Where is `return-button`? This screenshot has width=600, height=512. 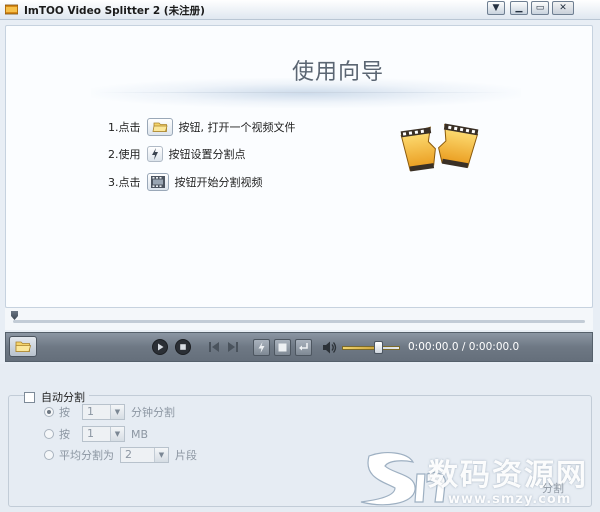 return-button is located at coordinates (303, 347).